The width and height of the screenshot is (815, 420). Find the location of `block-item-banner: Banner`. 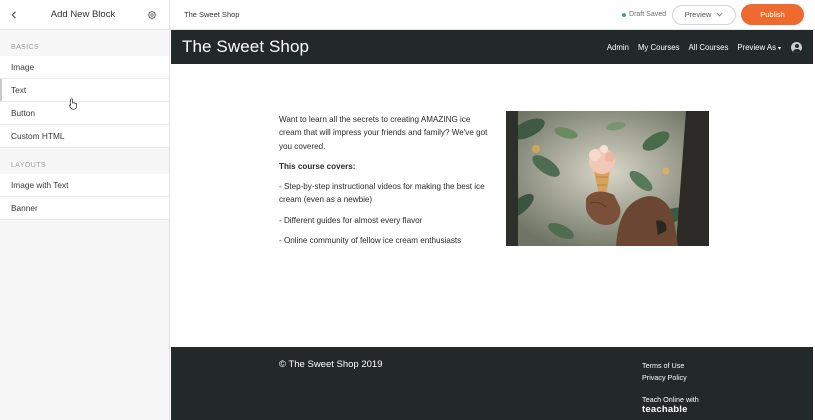

block-item-banner: Banner is located at coordinates (84, 208).